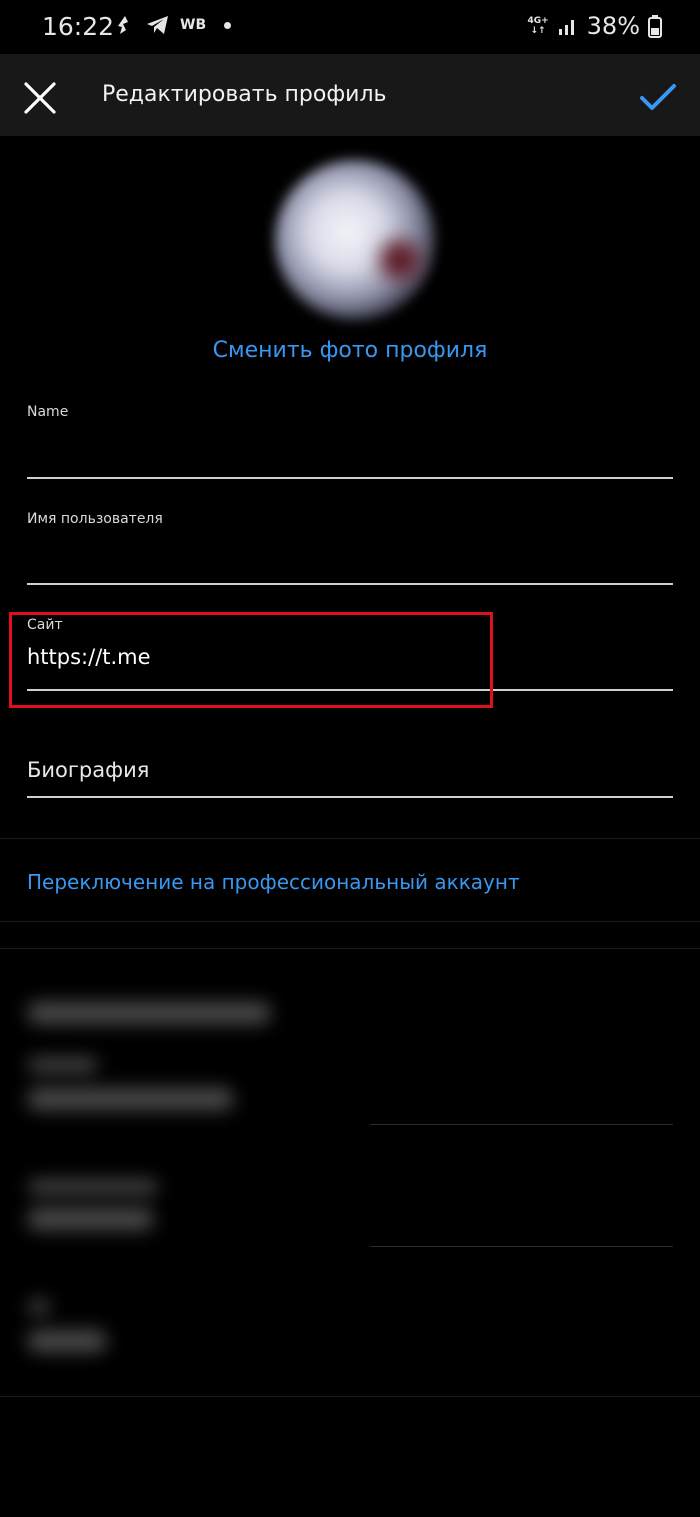  What do you see at coordinates (400, 260) in the screenshot?
I see `avatar-blur-accent` at bounding box center [400, 260].